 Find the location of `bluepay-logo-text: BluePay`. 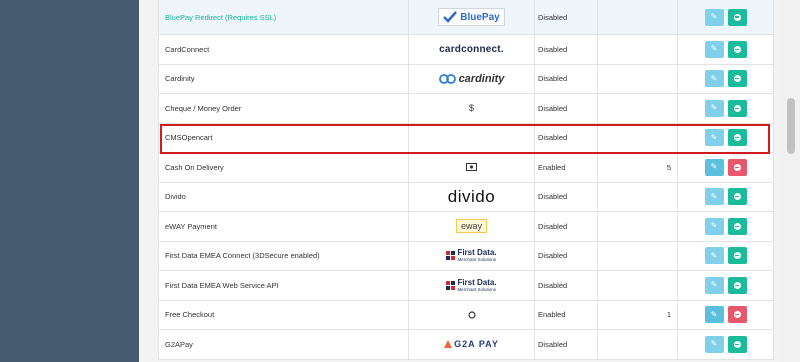

bluepay-logo-text: BluePay is located at coordinates (480, 17).